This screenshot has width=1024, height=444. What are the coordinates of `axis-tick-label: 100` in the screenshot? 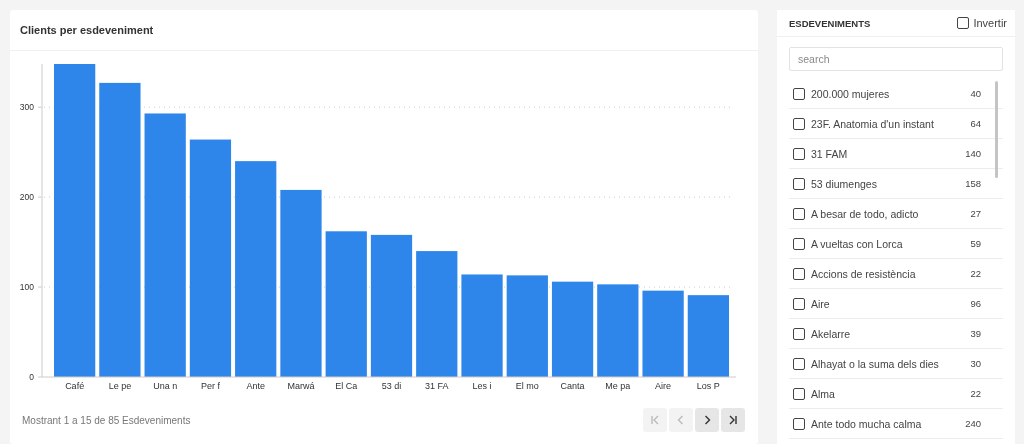 It's located at (26, 287).